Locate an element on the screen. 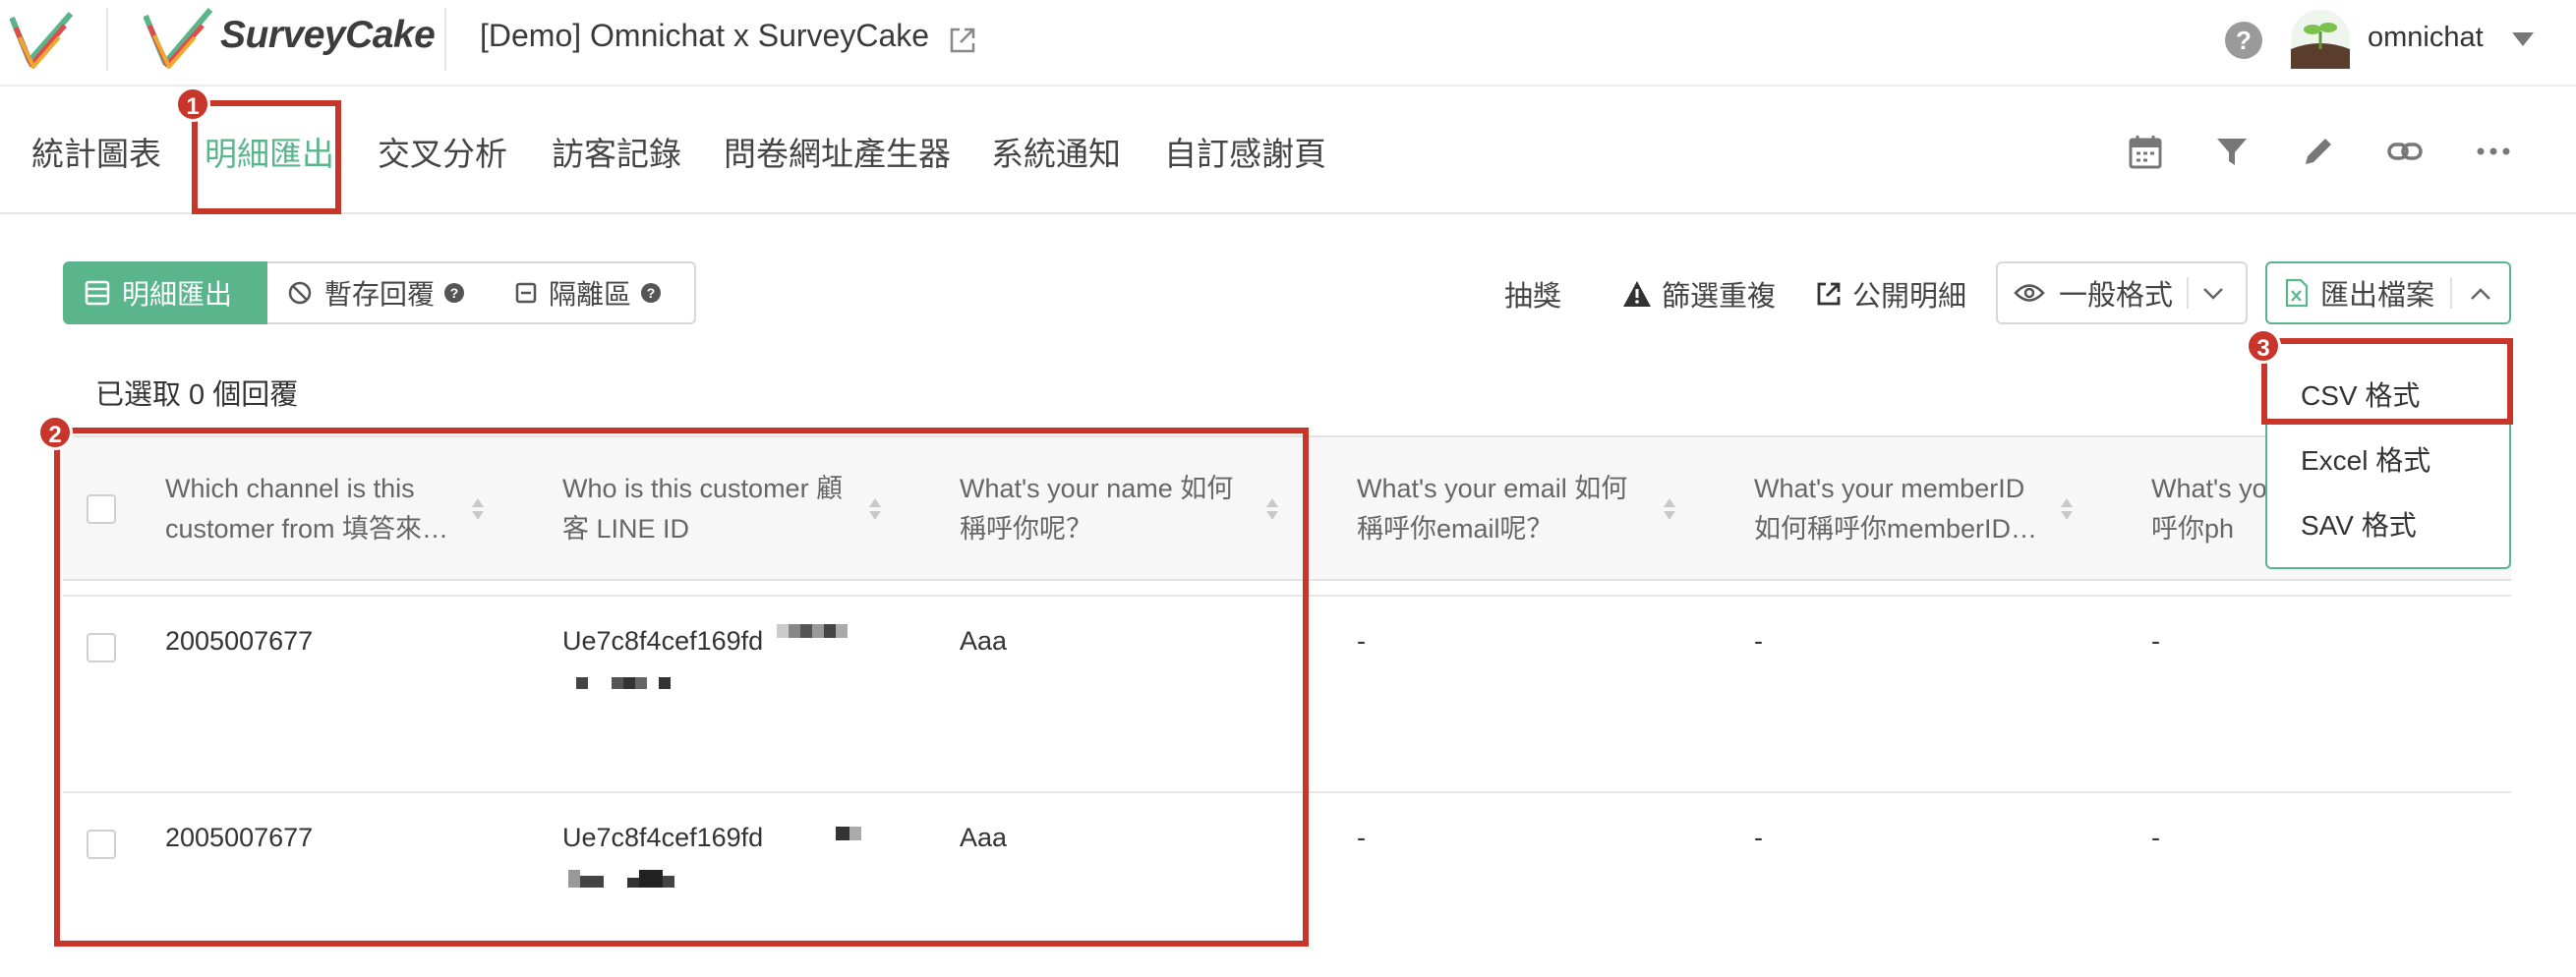 This screenshot has height=977, width=2576. tab-system-notifications: 系統通知 is located at coordinates (1056, 151).